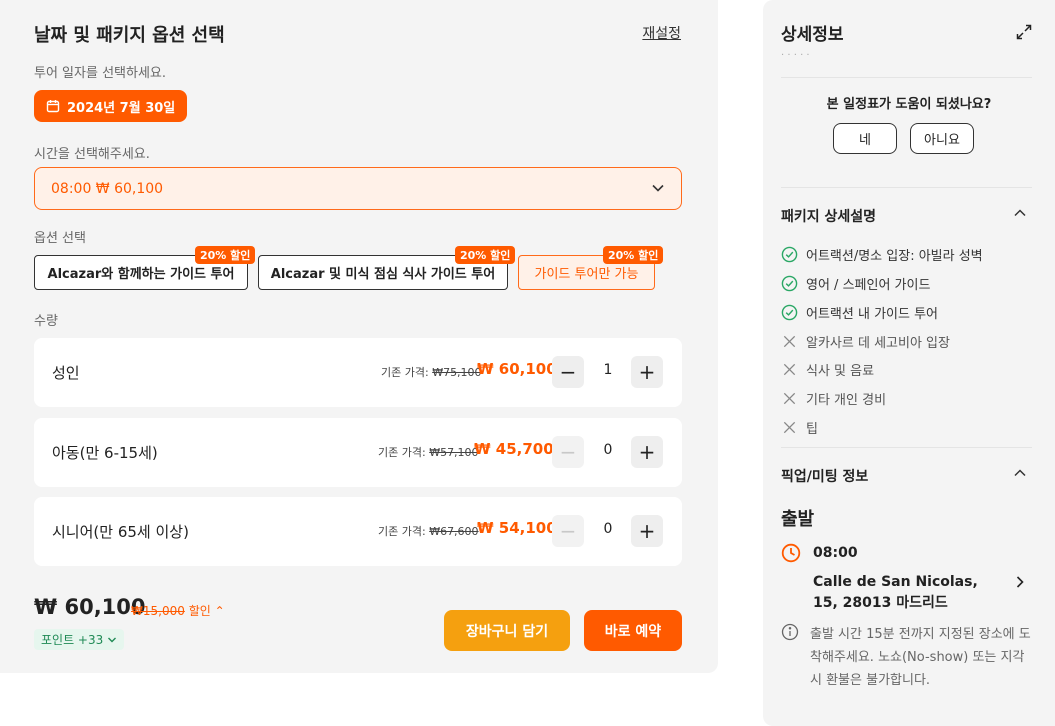 The width and height of the screenshot is (1055, 726). Describe the element at coordinates (199, 611) in the screenshot. I see `discount-text: 할인` at that location.